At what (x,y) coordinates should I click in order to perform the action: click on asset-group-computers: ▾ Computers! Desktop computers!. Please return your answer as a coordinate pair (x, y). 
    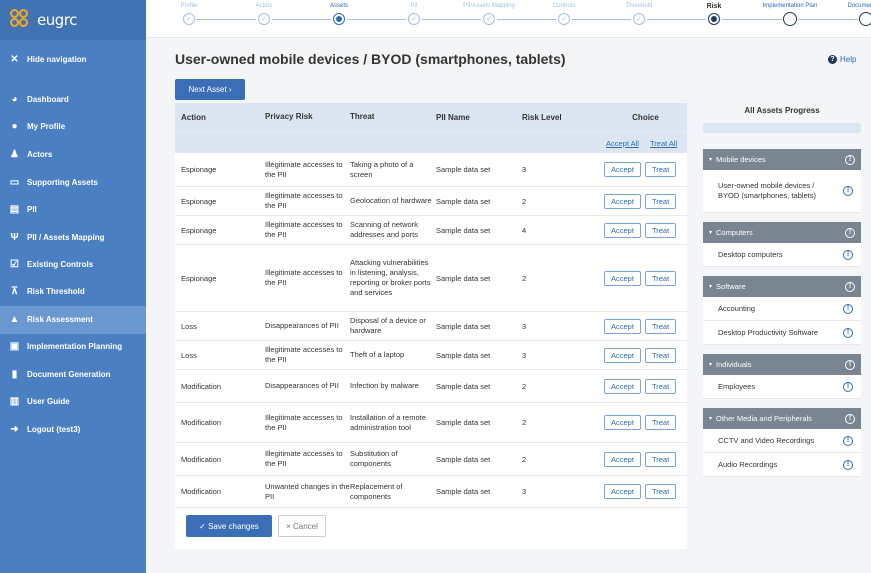
    Looking at the image, I should click on (782, 244).